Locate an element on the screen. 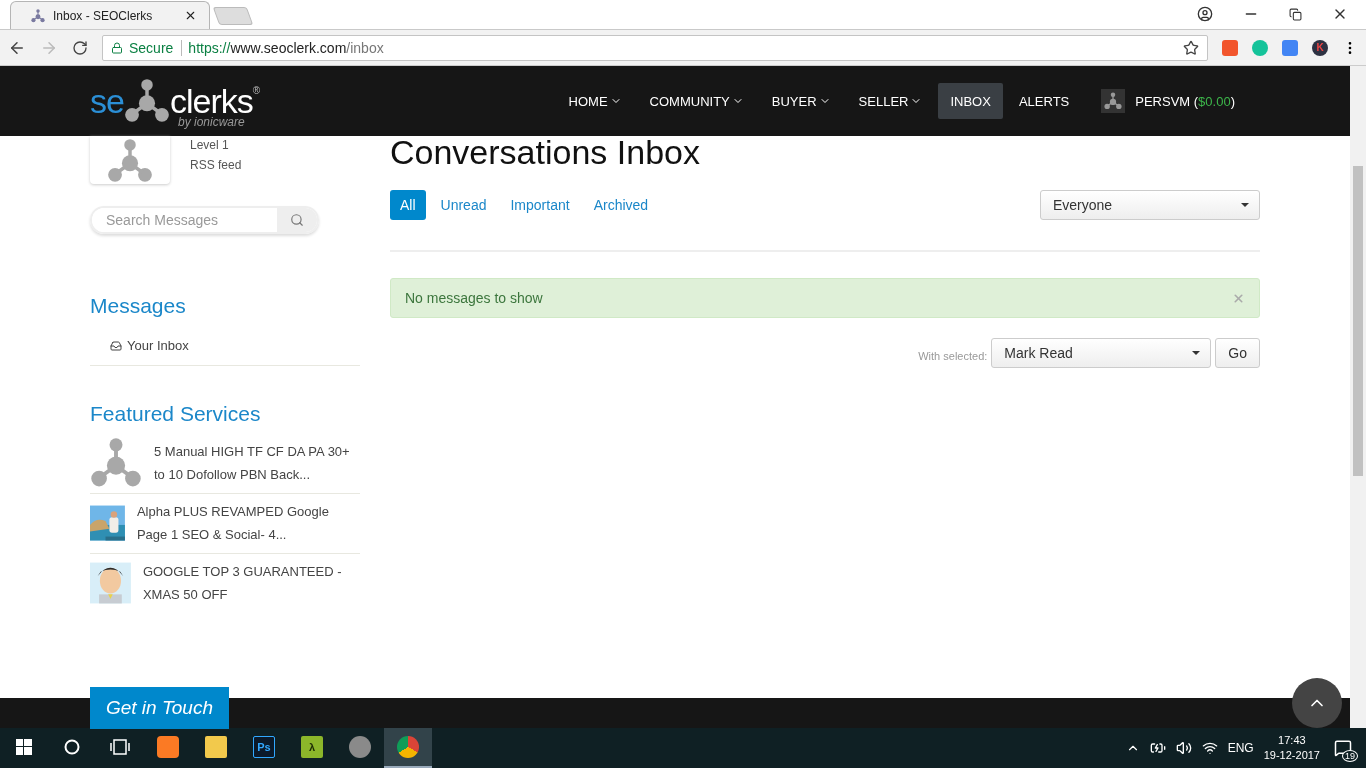  user-link: PERSVM ($0.00) is located at coordinates (1168, 101).